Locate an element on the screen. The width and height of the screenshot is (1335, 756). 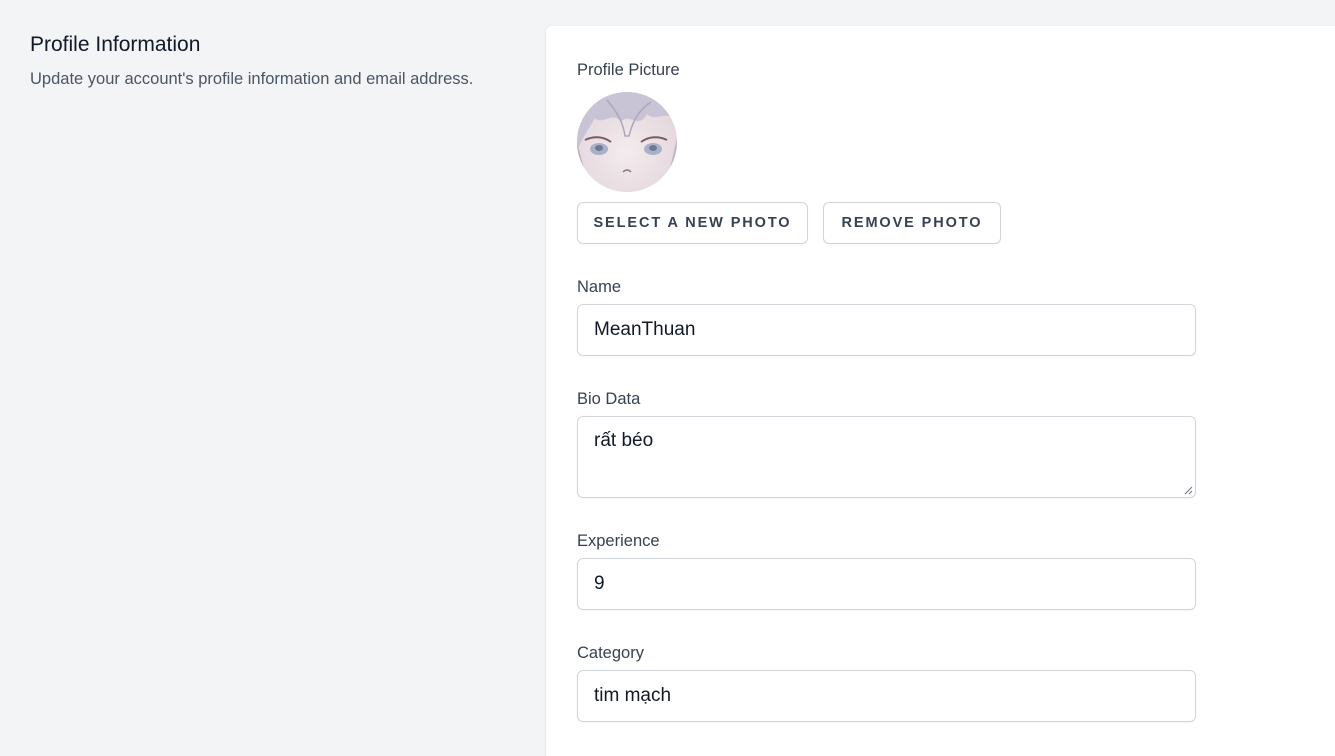
experience-input: 9 is located at coordinates (886, 584).